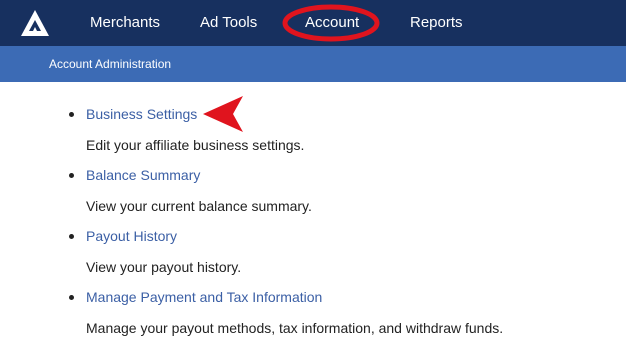 The height and width of the screenshot is (346, 626). I want to click on manage-payment-tax-link: Manage Payment and Tax Information, so click(204, 297).